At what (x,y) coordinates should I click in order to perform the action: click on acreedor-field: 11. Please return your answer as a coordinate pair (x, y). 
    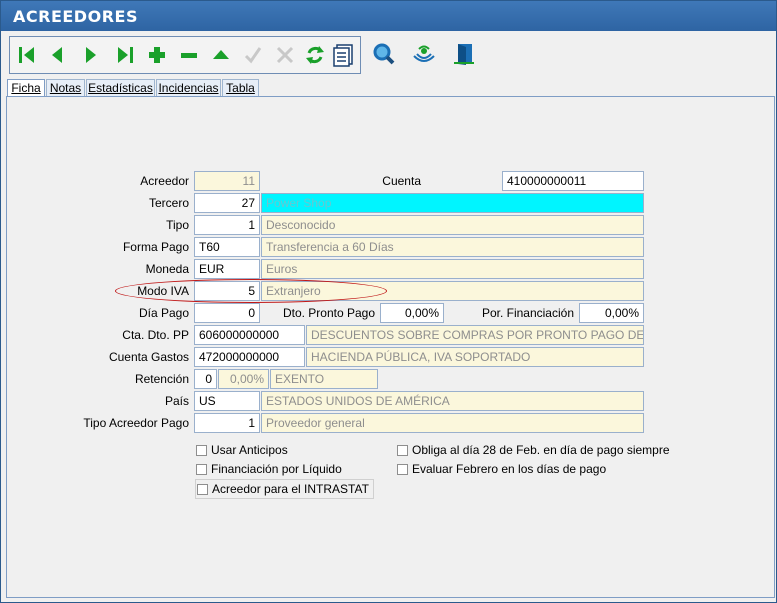
    Looking at the image, I should click on (227, 181).